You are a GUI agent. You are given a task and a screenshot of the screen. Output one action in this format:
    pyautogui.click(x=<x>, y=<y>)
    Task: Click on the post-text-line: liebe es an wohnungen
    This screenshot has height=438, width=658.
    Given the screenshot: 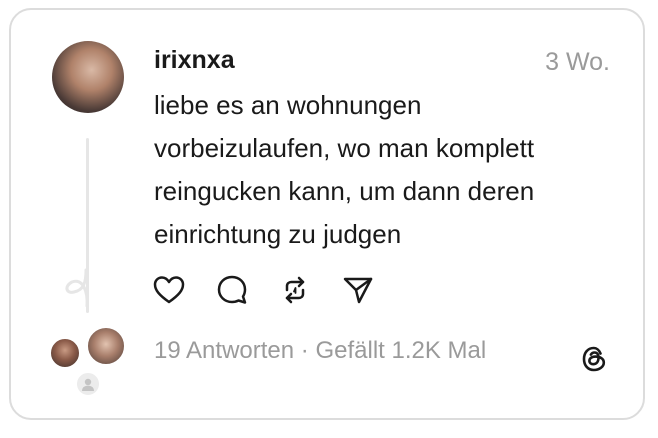 What is the action you would take?
    pyautogui.click(x=288, y=105)
    